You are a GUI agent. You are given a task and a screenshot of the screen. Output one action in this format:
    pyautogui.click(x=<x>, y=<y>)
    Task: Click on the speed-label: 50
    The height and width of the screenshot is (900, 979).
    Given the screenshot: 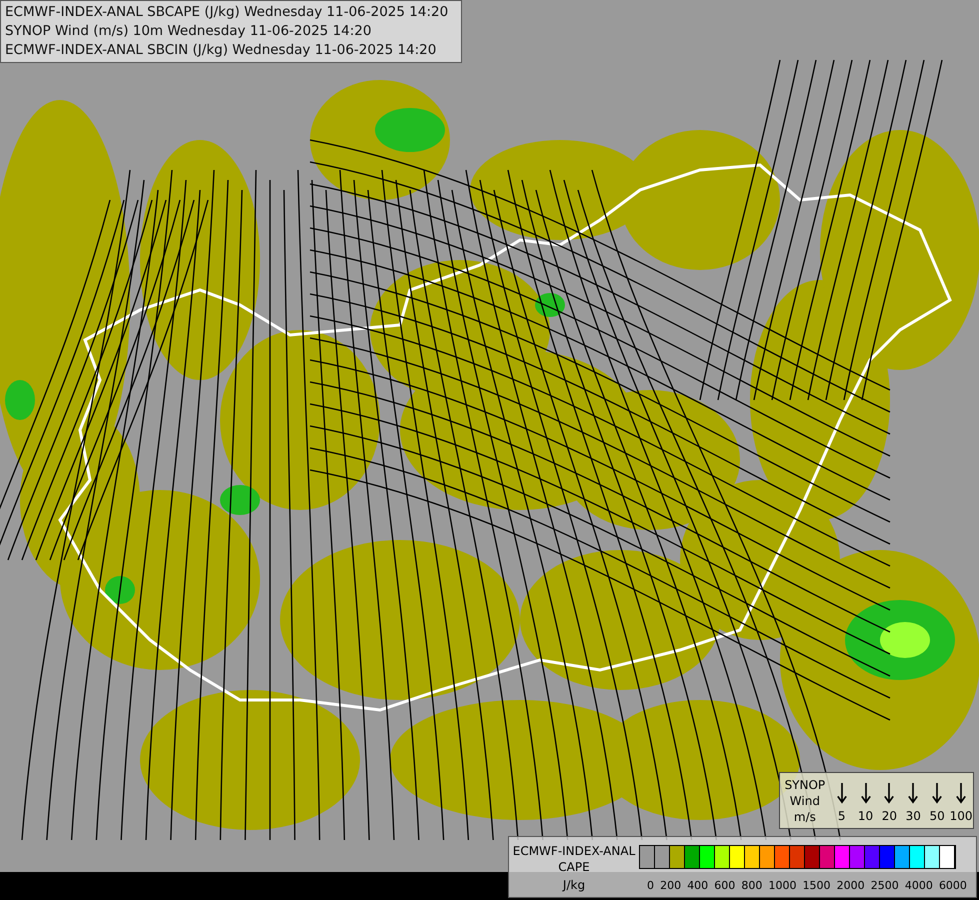 What is the action you would take?
    pyautogui.click(x=937, y=816)
    